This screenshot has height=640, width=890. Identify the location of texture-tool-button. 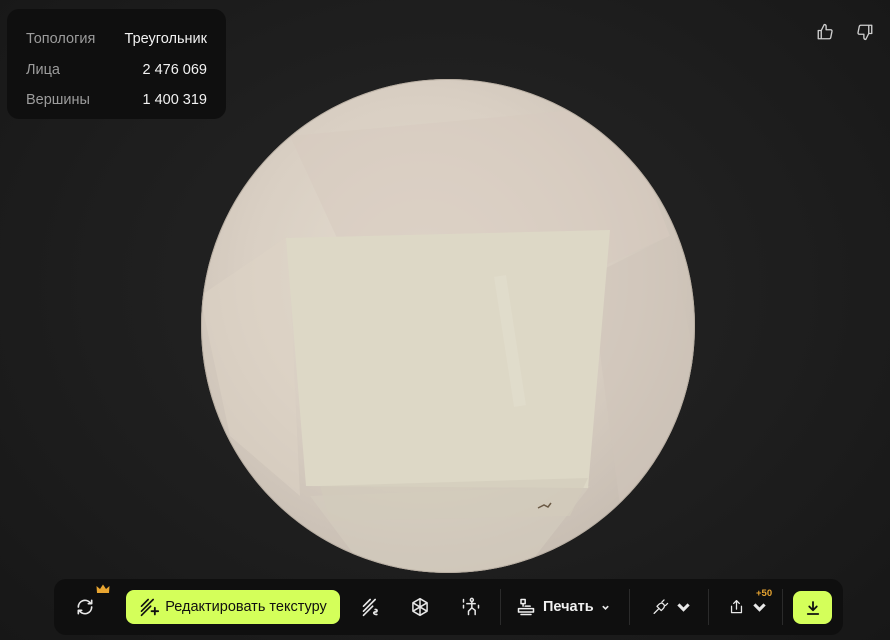
(371, 607).